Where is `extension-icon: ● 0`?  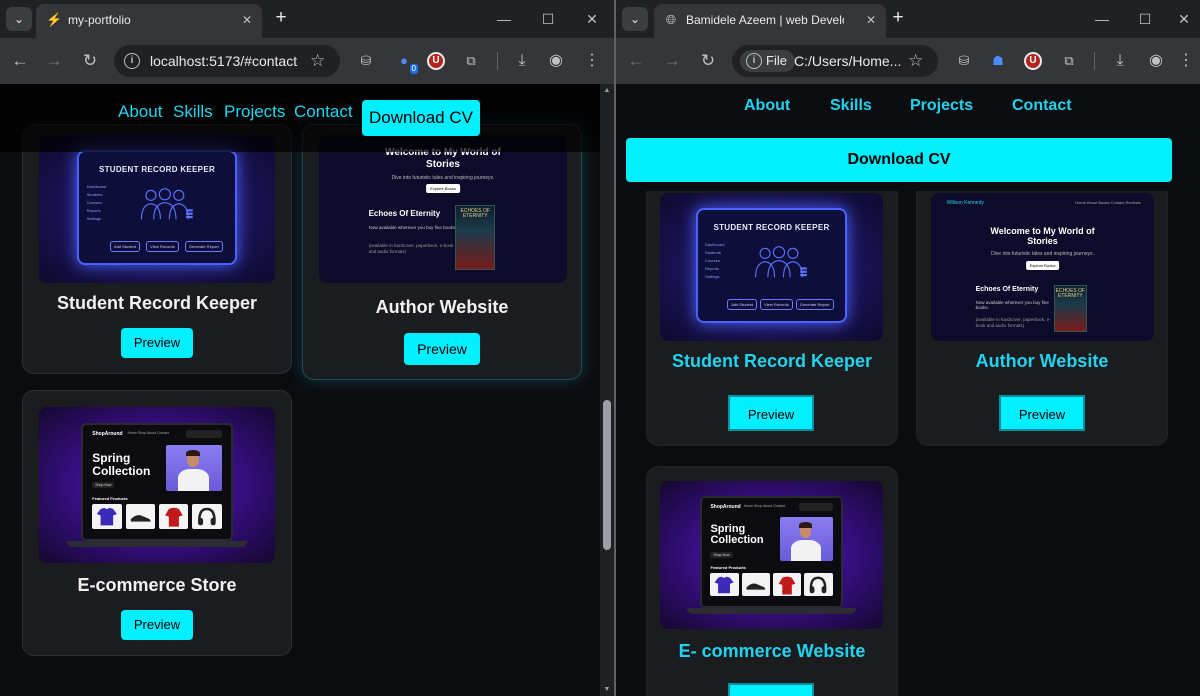
extension-icon: ● 0 is located at coordinates (406, 62).